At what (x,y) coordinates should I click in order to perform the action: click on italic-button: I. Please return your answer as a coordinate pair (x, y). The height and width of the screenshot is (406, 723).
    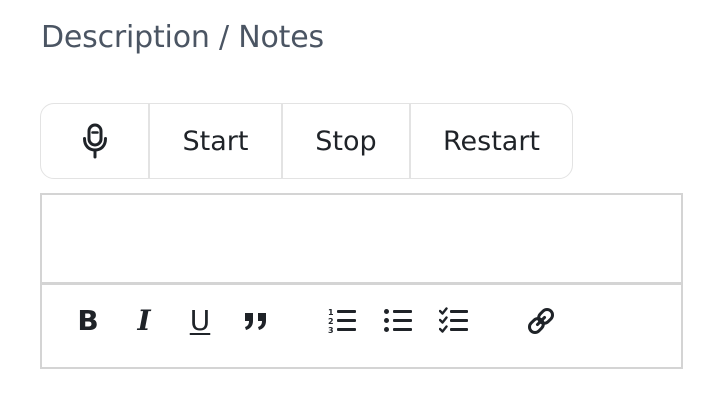
    Looking at the image, I should click on (144, 321).